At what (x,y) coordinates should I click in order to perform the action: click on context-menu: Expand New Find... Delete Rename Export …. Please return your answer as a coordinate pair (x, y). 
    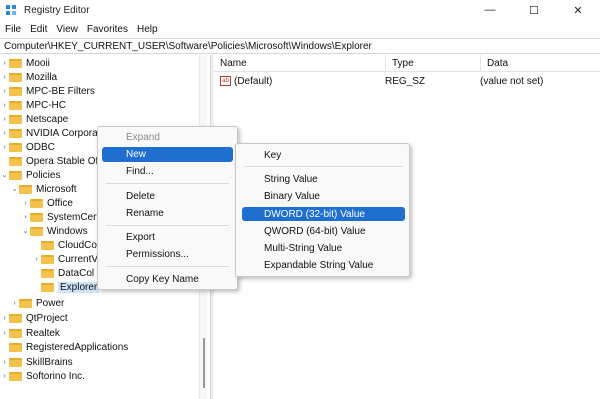
    Looking at the image, I should click on (167, 208).